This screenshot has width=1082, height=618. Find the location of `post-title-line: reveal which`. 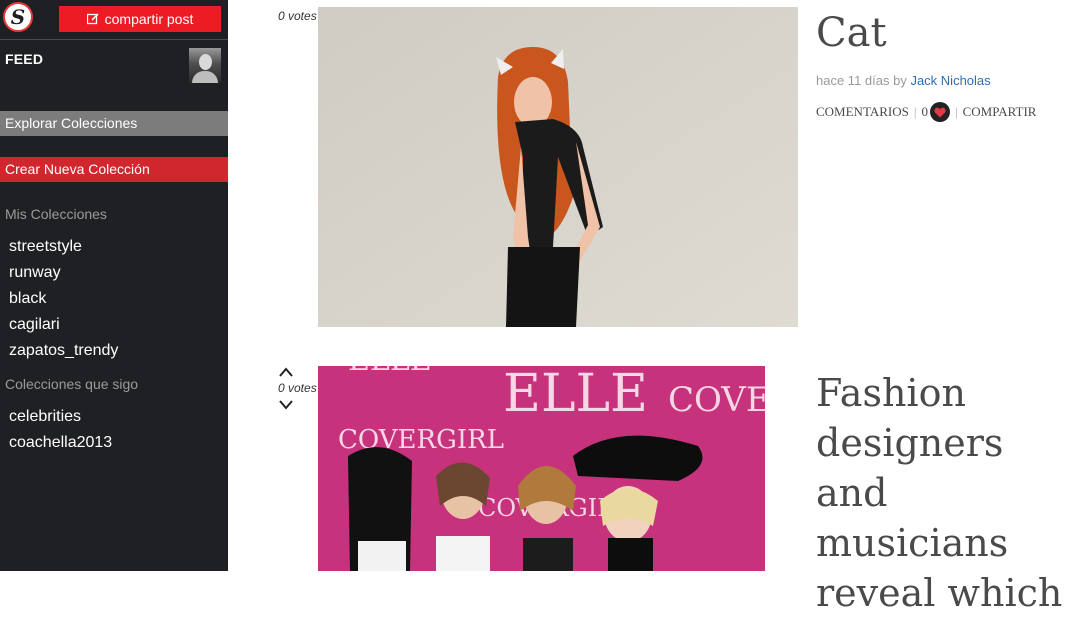

post-title-line: reveal which is located at coordinates (939, 593).